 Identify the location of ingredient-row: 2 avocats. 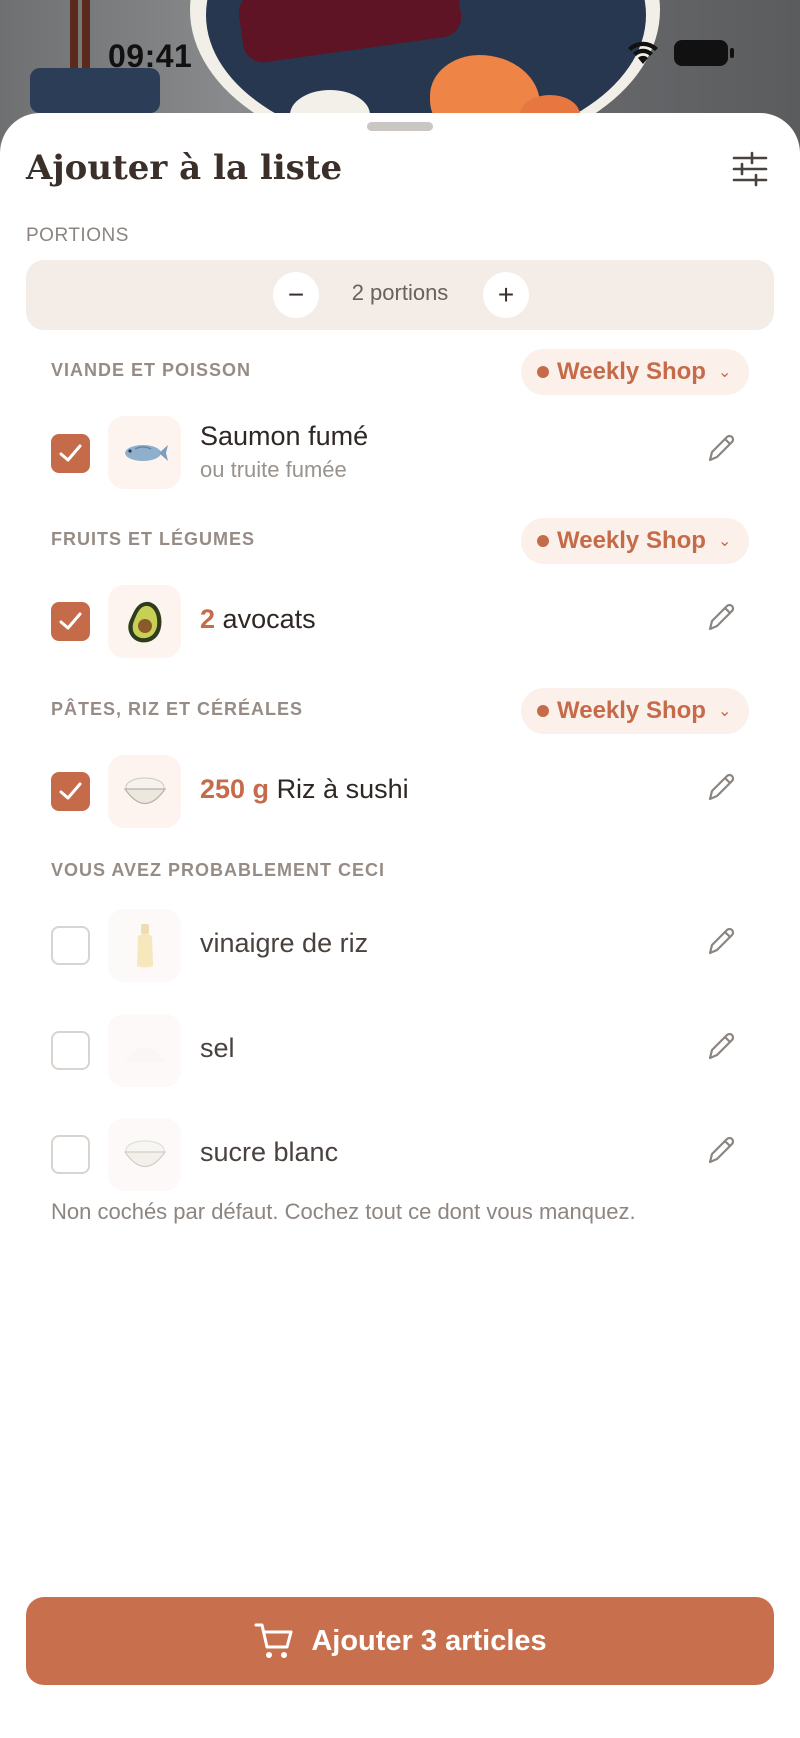
(400, 622).